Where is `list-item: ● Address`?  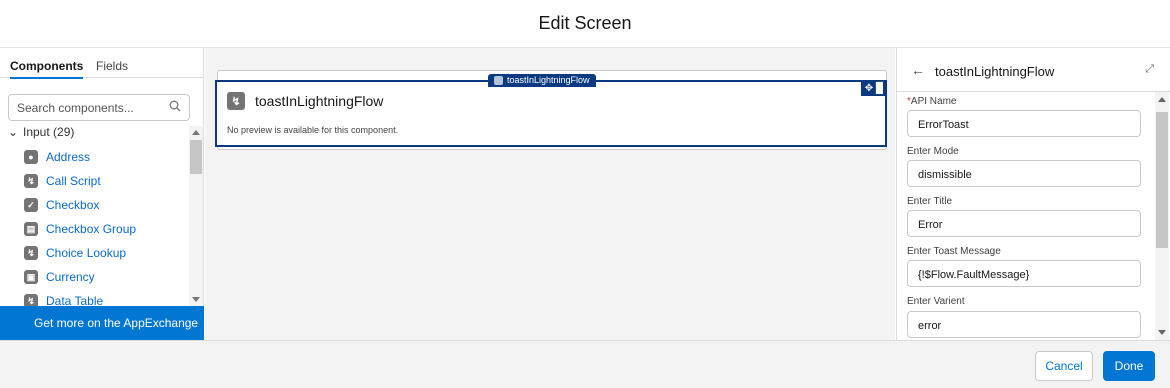
list-item: ● Address is located at coordinates (57, 157).